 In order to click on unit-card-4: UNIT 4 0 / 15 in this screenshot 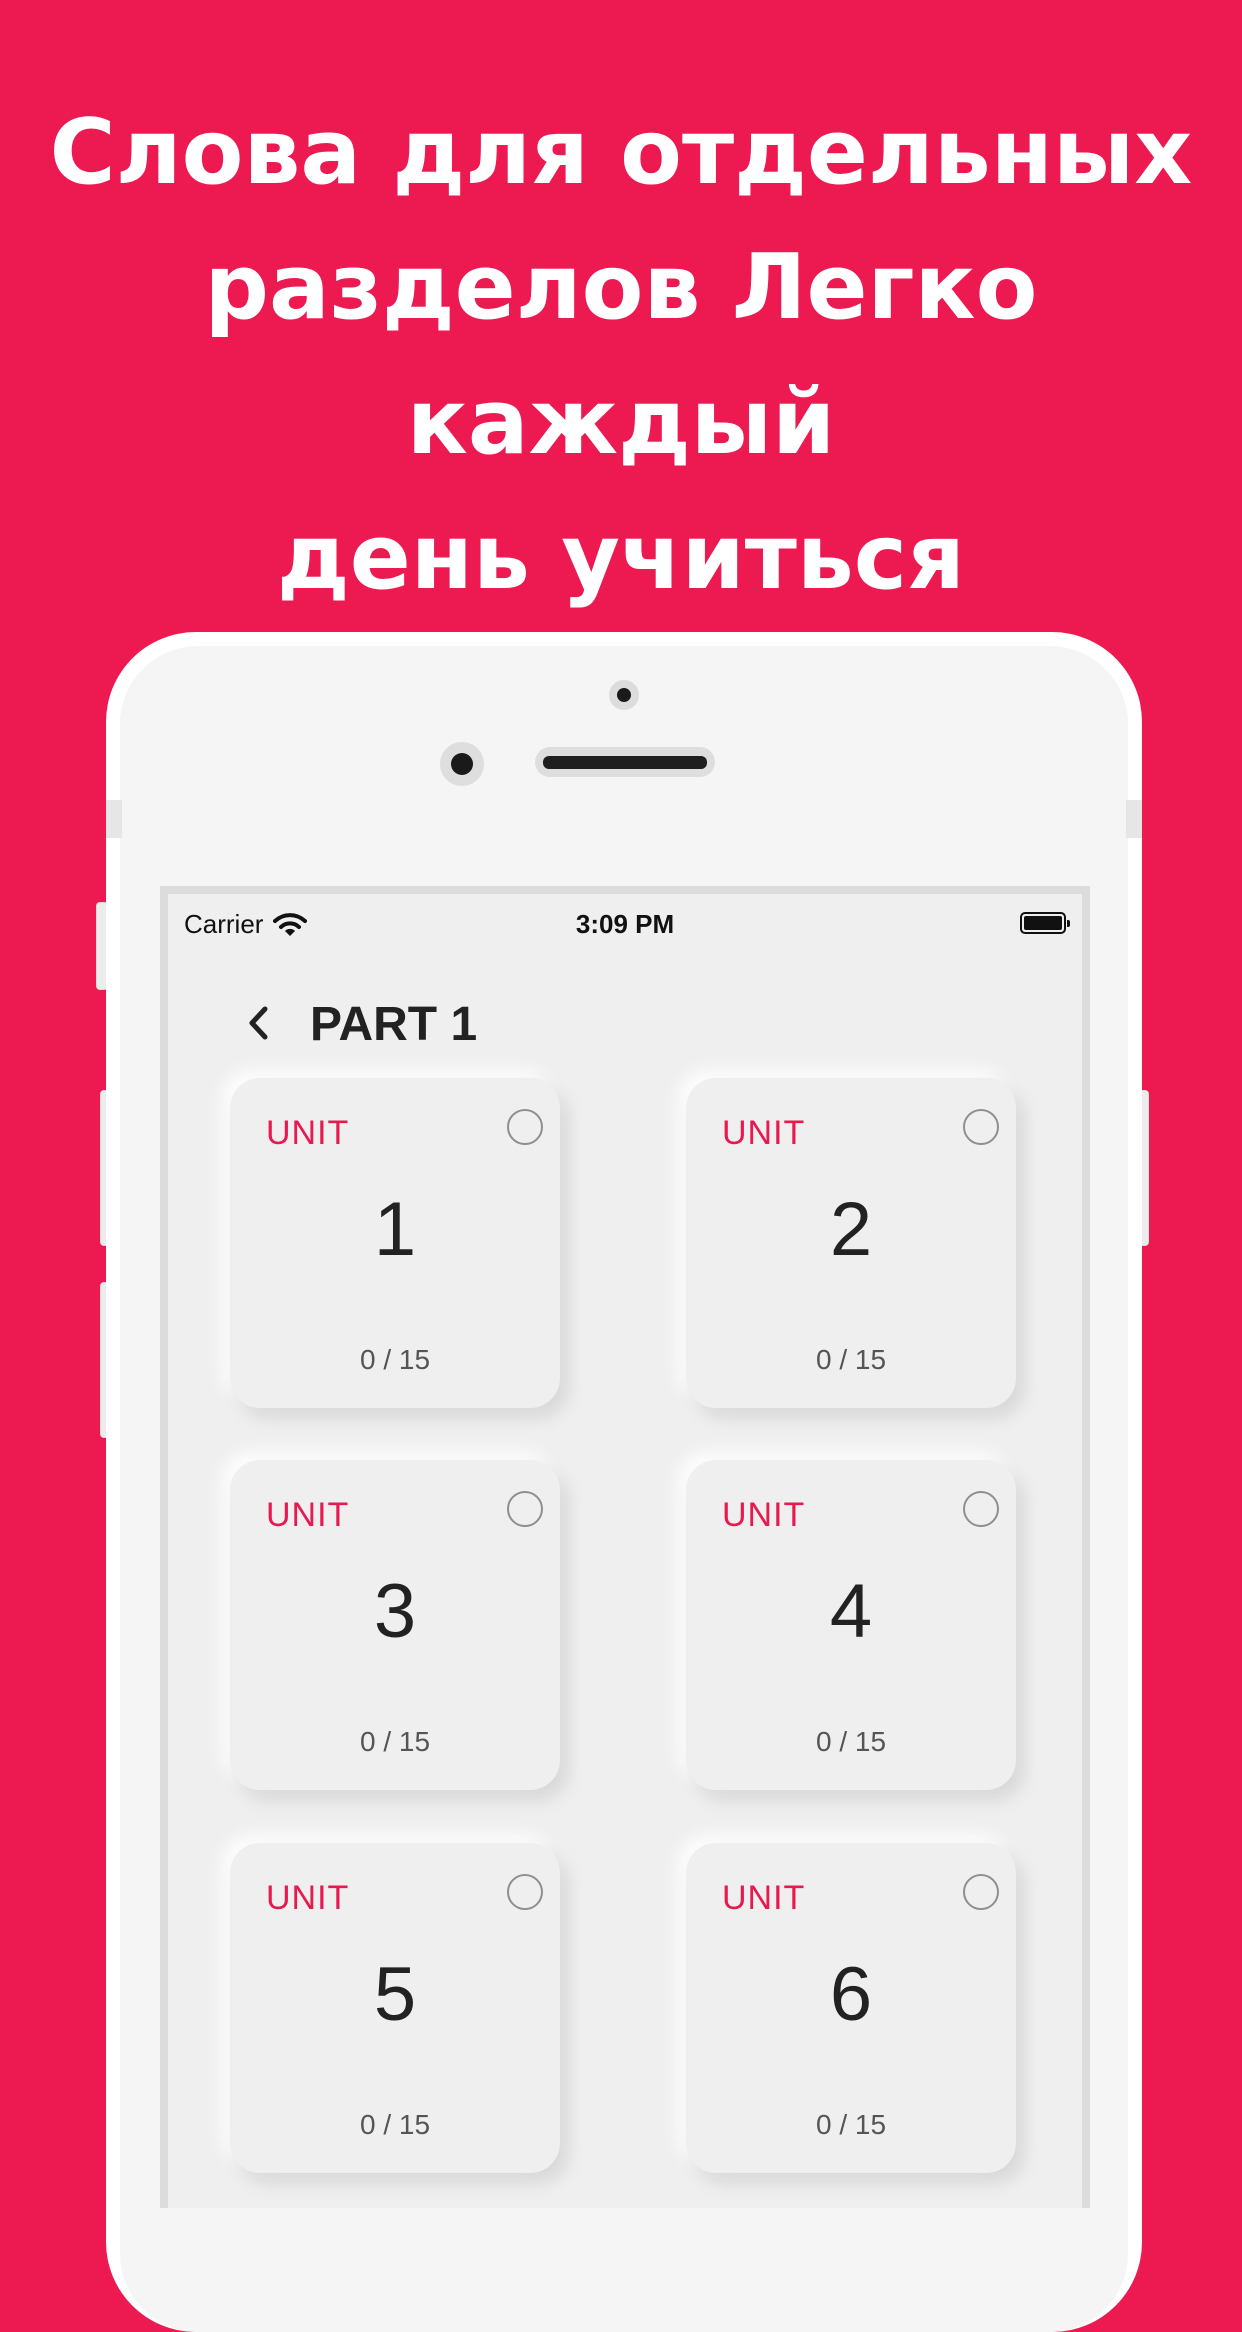, I will do `click(851, 1625)`.